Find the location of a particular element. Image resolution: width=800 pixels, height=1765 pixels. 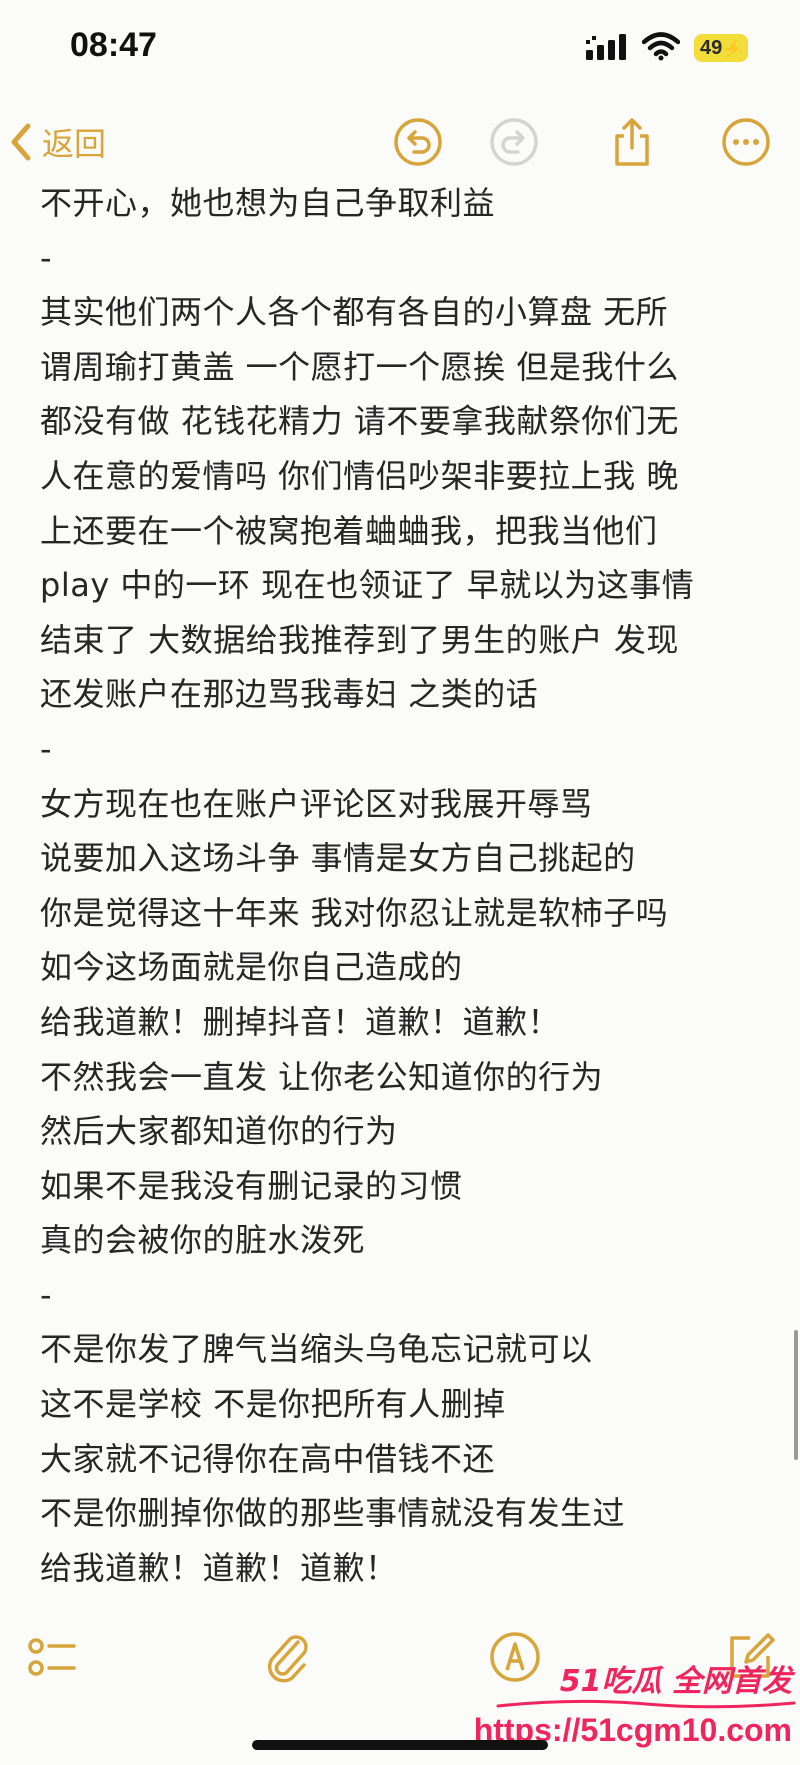

navigation-bar: 返回 is located at coordinates (400, 142).